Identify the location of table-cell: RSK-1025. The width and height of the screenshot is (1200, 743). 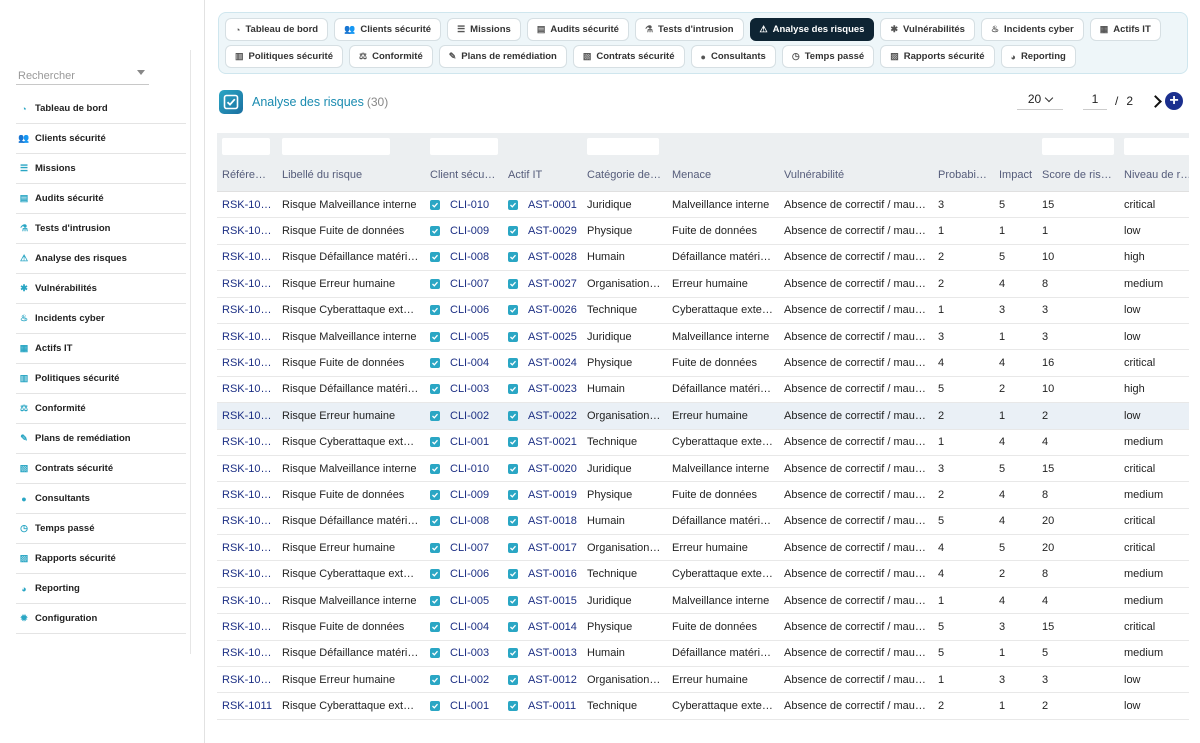
(247, 337).